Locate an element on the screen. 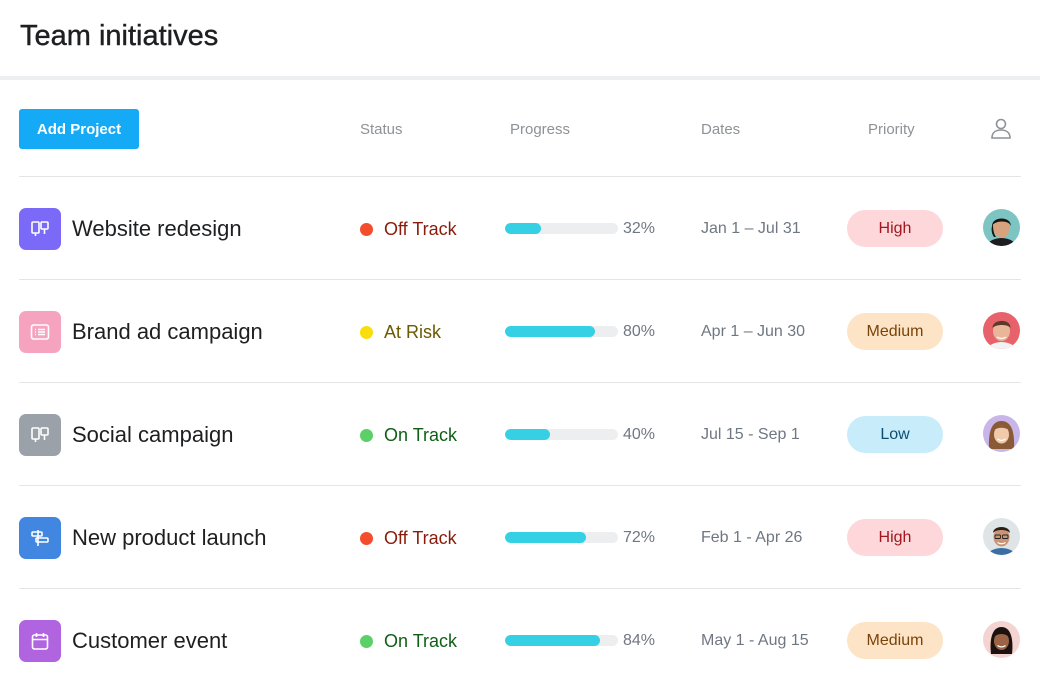  progress-percent: 84% is located at coordinates (639, 640).